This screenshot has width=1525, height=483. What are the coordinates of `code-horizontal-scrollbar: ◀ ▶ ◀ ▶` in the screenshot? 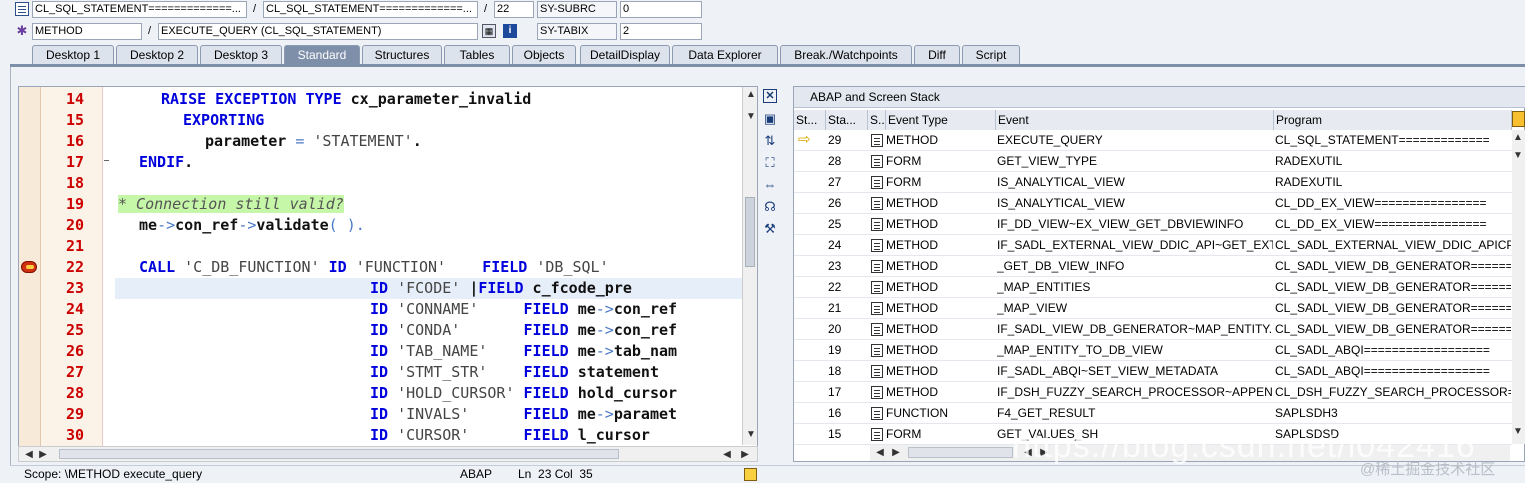 It's located at (388, 454).